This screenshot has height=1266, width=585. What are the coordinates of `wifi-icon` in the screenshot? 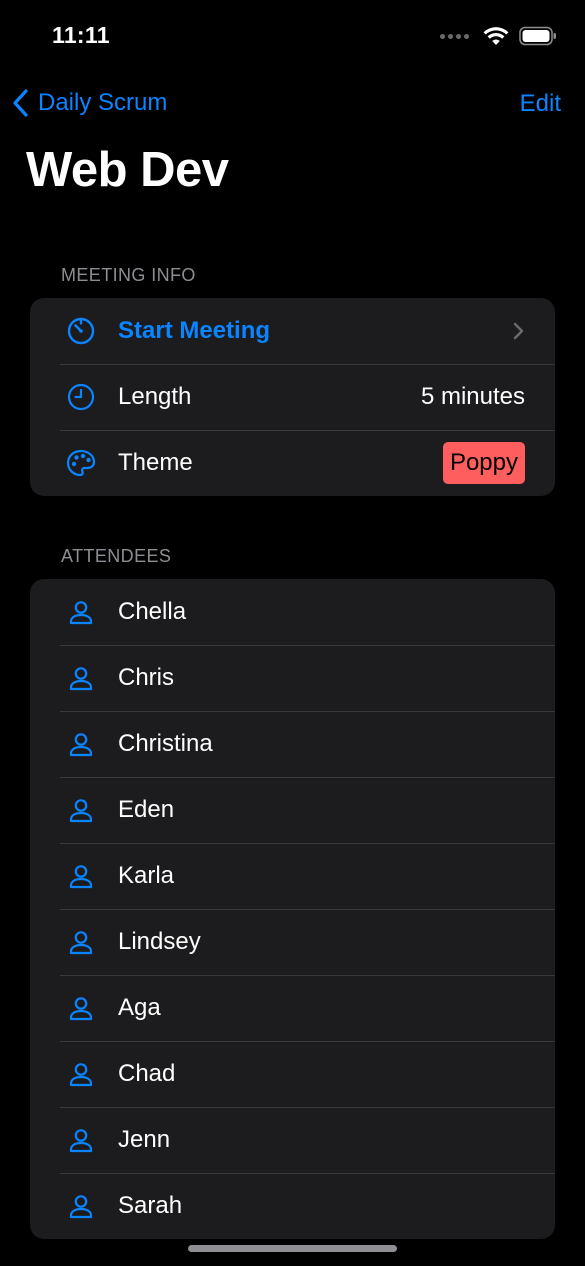 It's located at (496, 36).